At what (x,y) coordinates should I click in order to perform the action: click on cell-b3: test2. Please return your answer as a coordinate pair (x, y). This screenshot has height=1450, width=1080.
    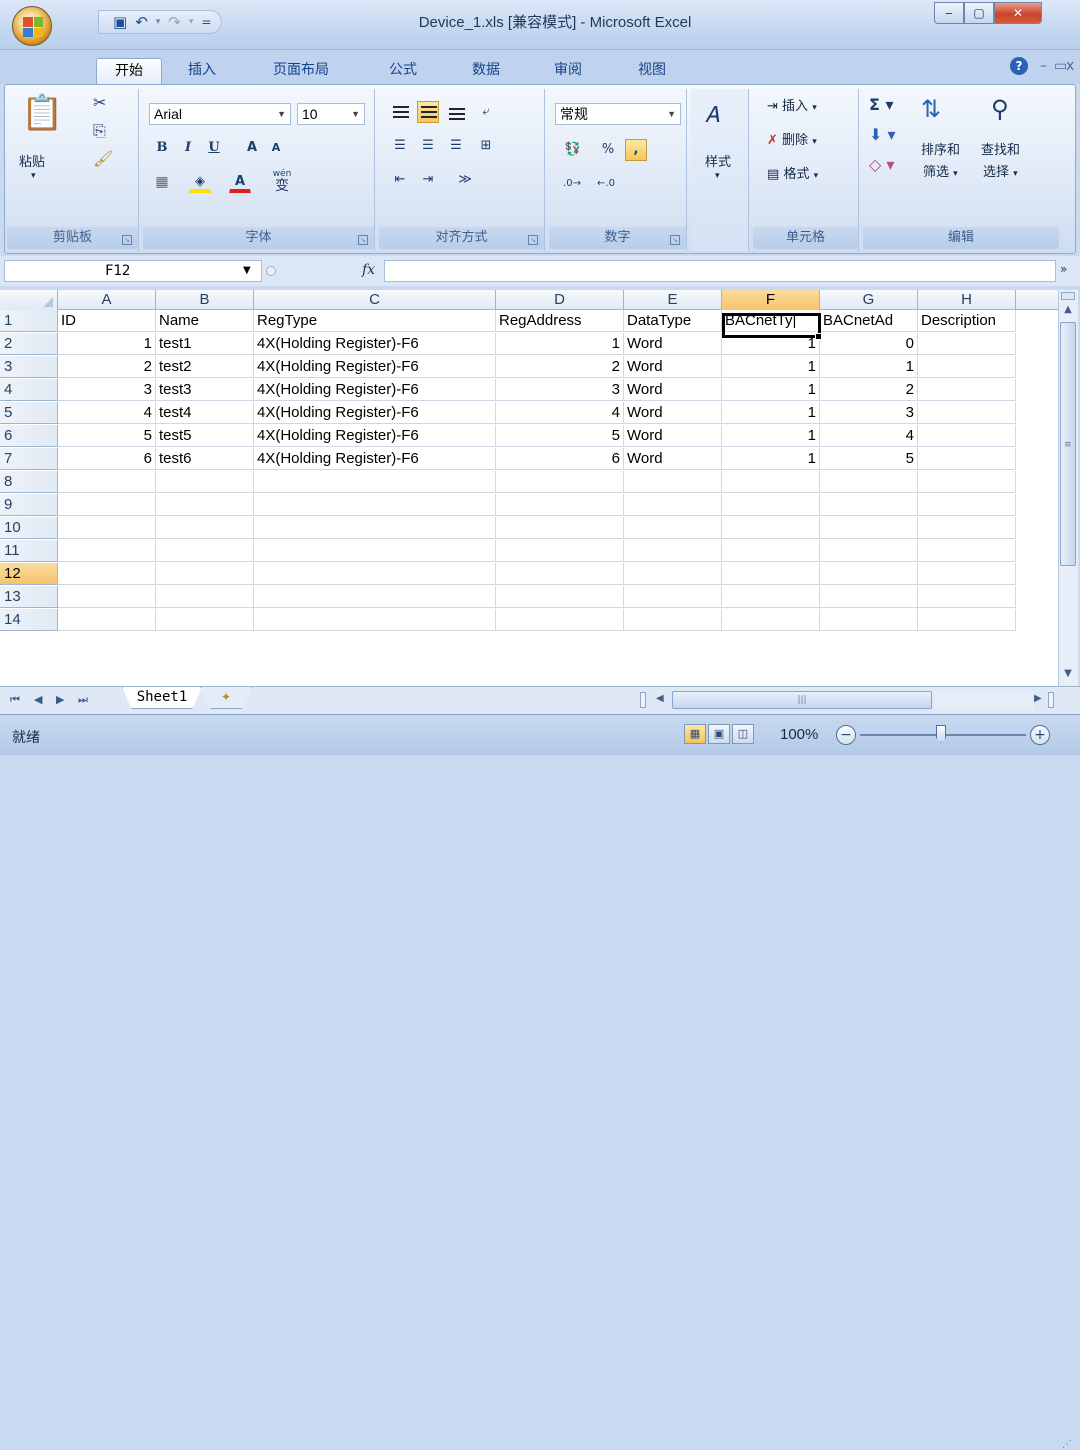
    Looking at the image, I should click on (205, 367).